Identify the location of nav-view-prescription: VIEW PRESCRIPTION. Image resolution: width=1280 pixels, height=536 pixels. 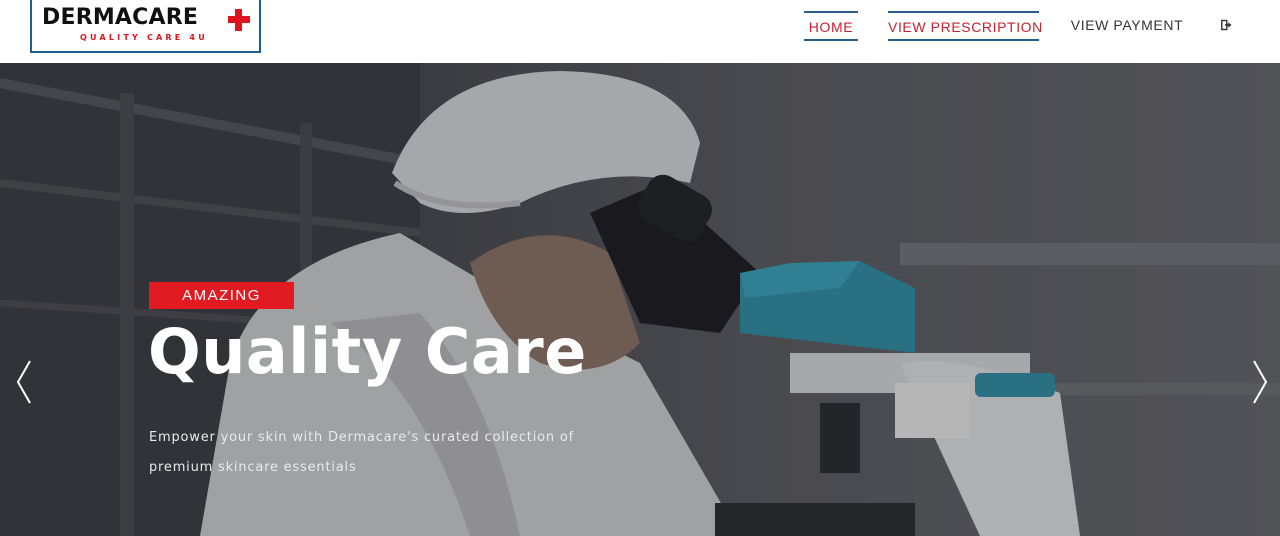
(965, 26).